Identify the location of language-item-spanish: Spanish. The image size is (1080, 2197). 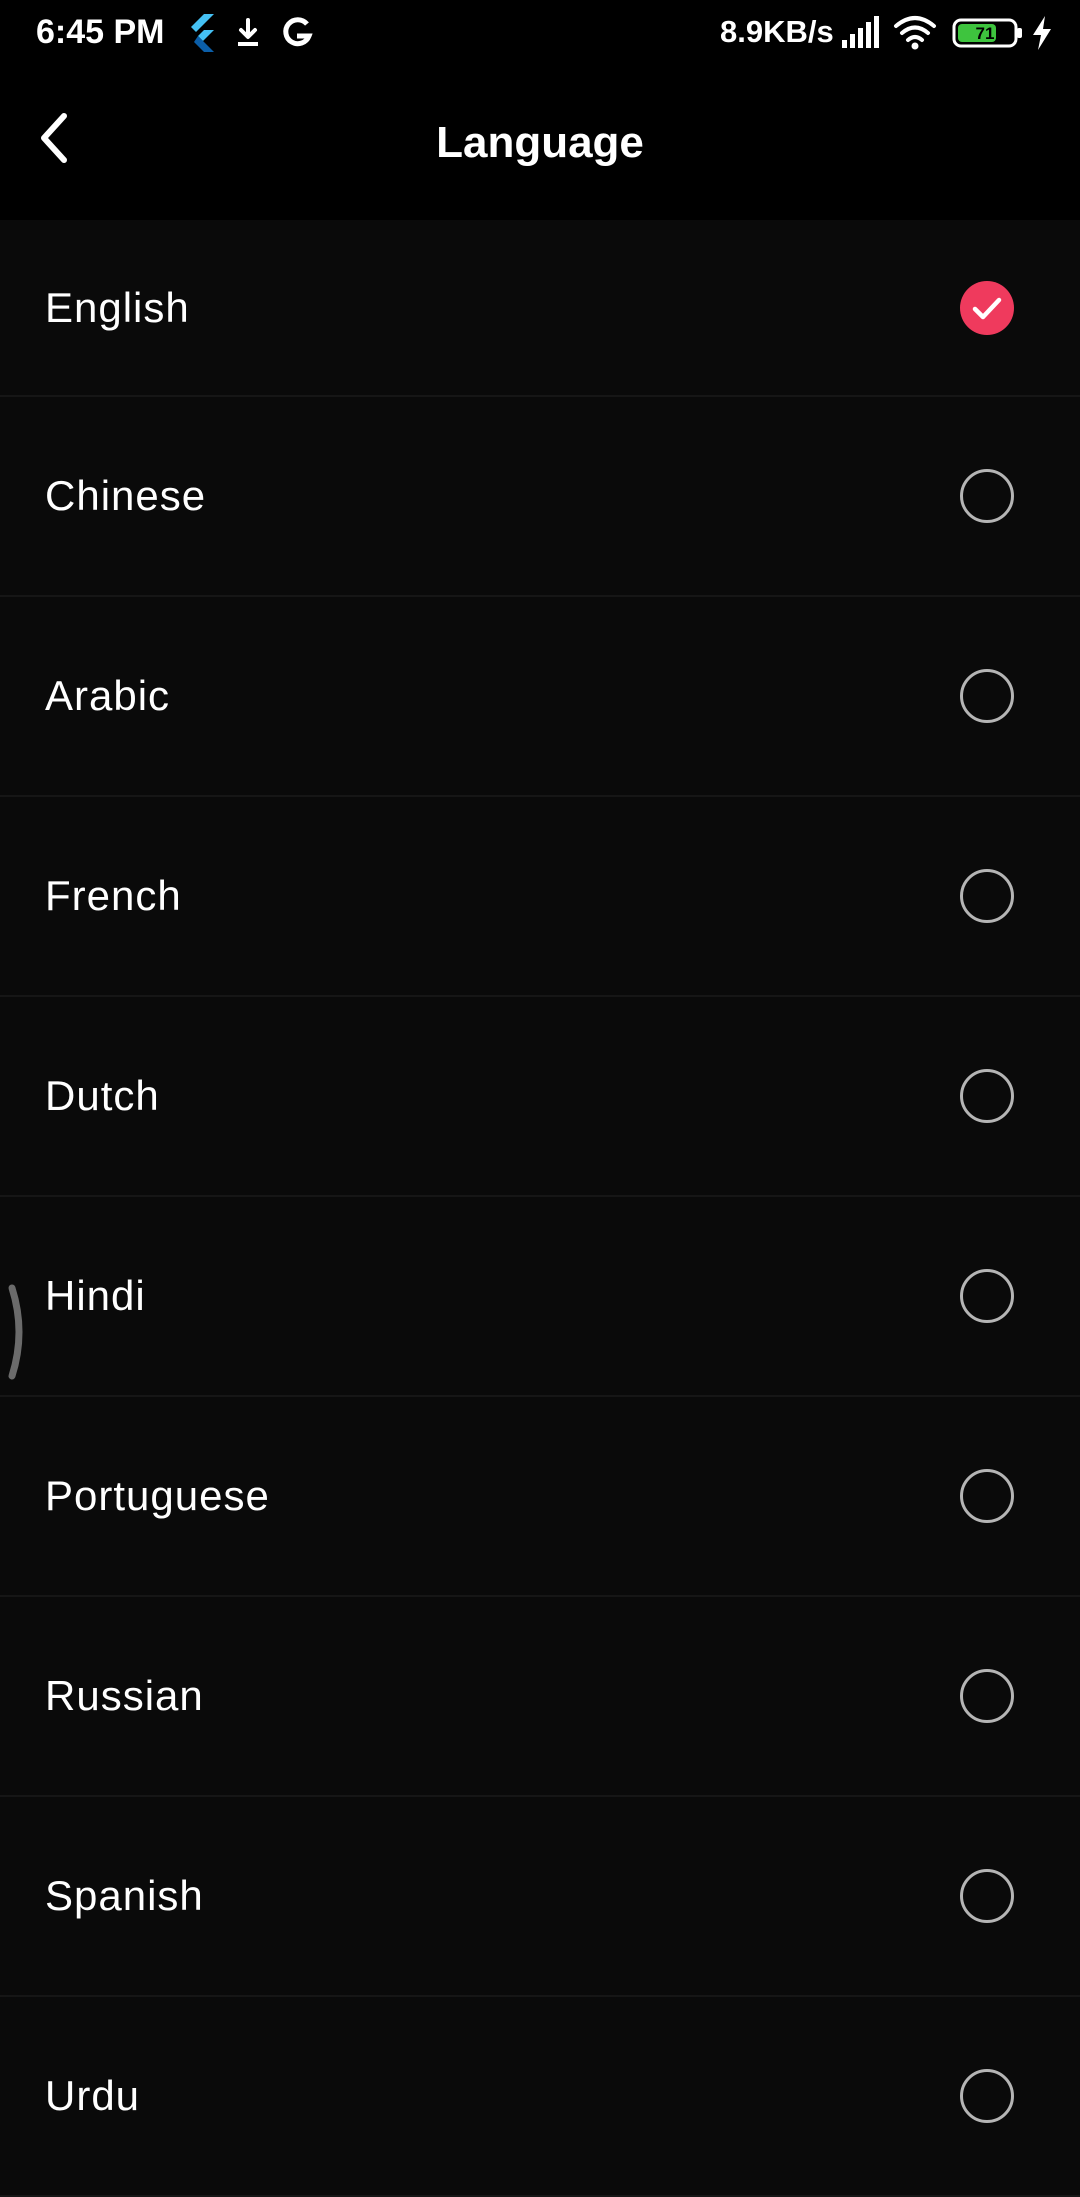
(540, 1897).